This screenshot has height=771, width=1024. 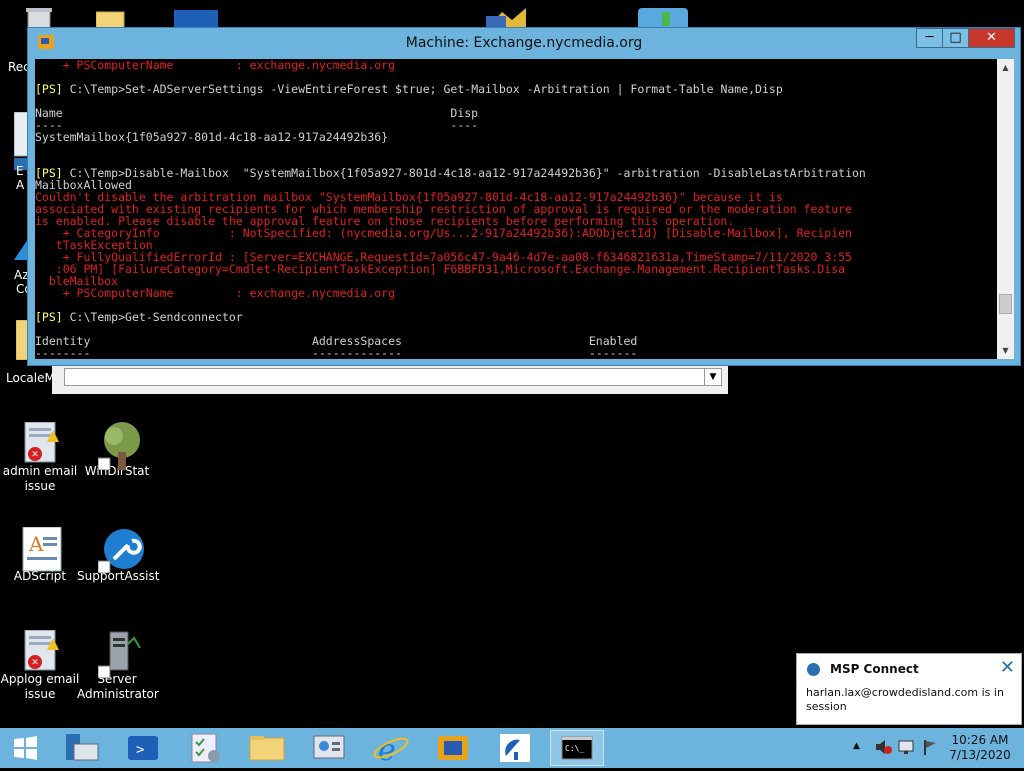 I want to click on checklist-icon, so click(x=205, y=748).